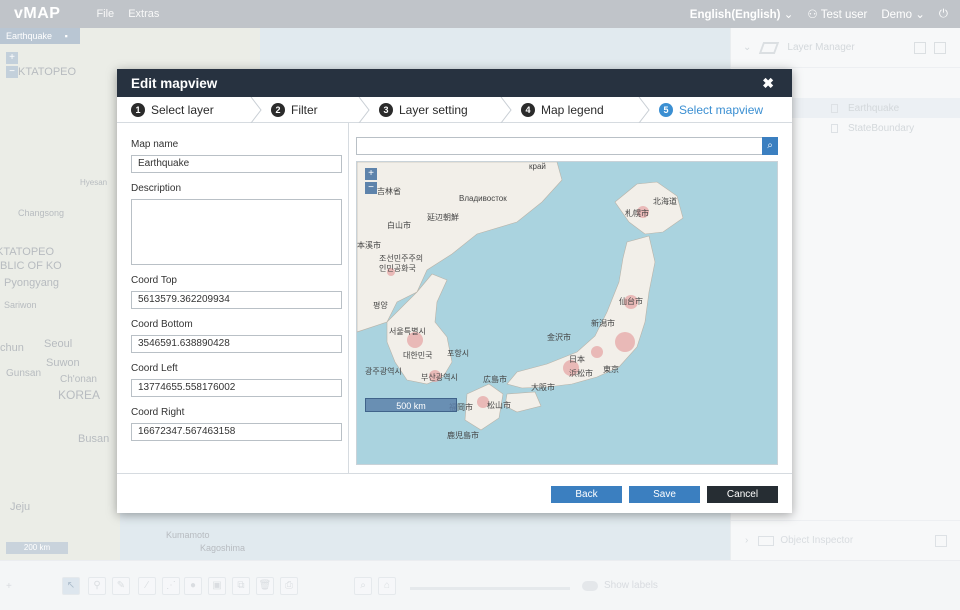  Describe the element at coordinates (386, 109) in the screenshot. I see `step-number: 3` at that location.